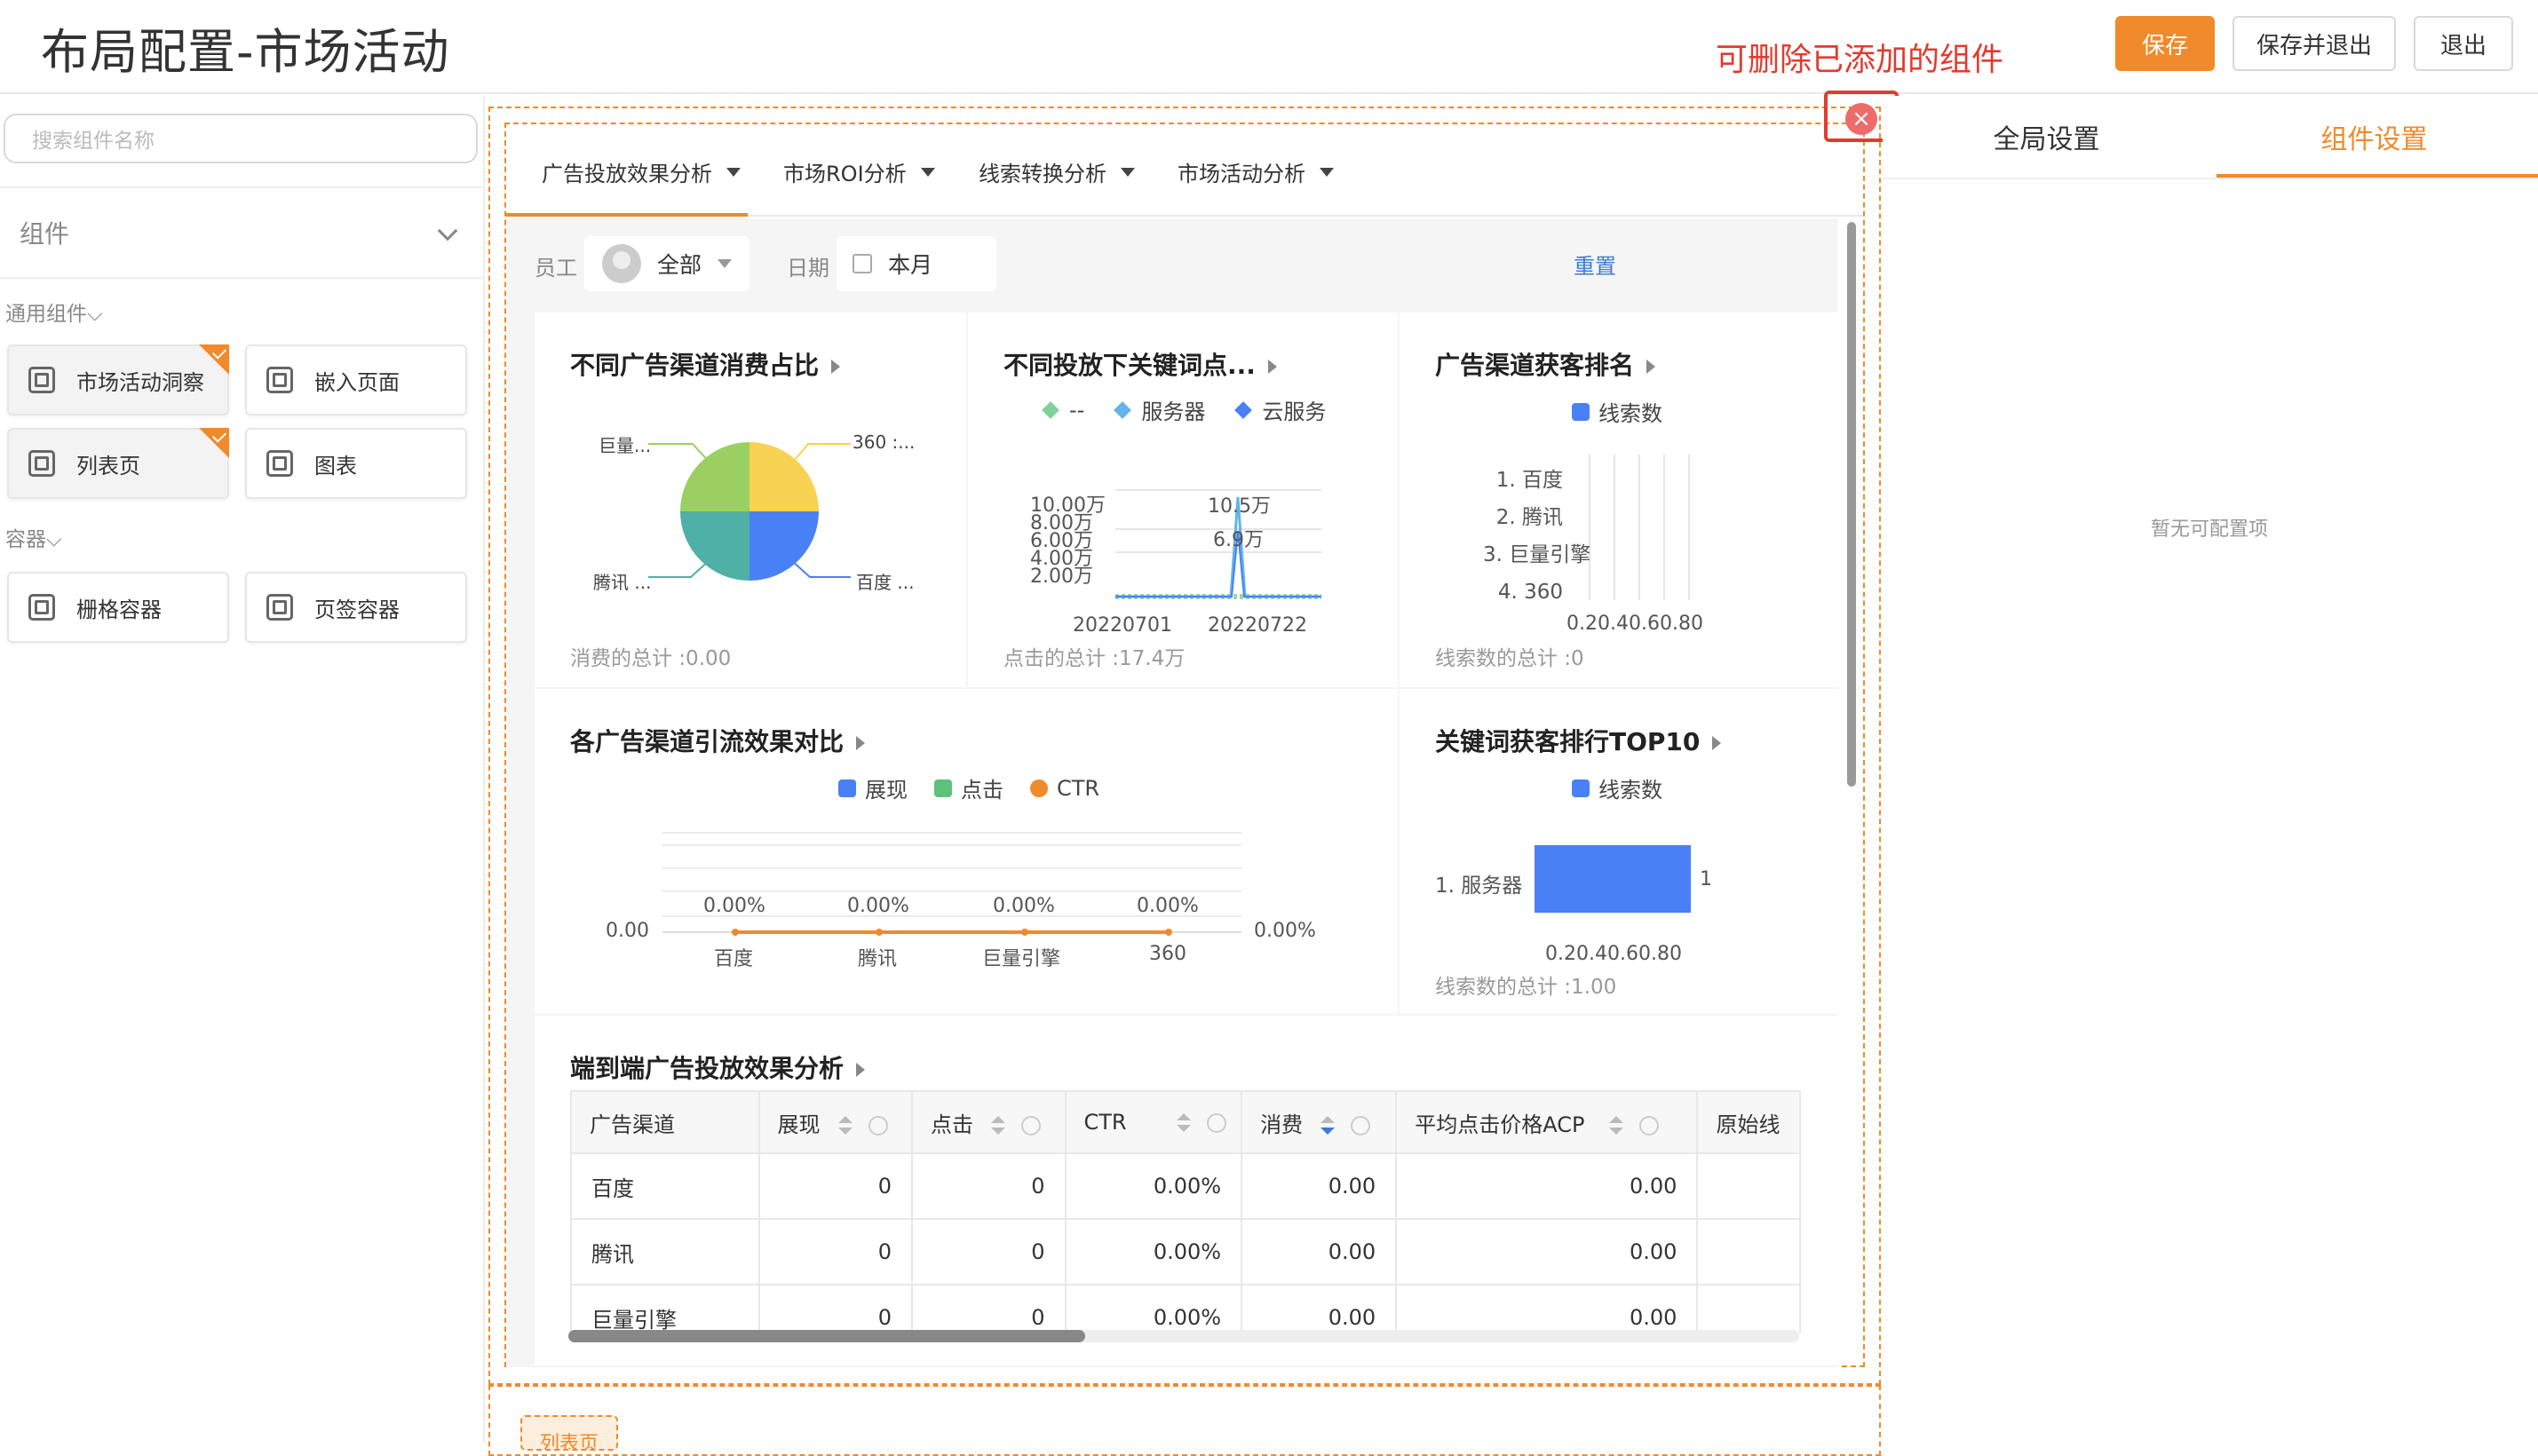 The image size is (2538, 1456). What do you see at coordinates (667, 263) in the screenshot?
I see `employee-select: 全部` at bounding box center [667, 263].